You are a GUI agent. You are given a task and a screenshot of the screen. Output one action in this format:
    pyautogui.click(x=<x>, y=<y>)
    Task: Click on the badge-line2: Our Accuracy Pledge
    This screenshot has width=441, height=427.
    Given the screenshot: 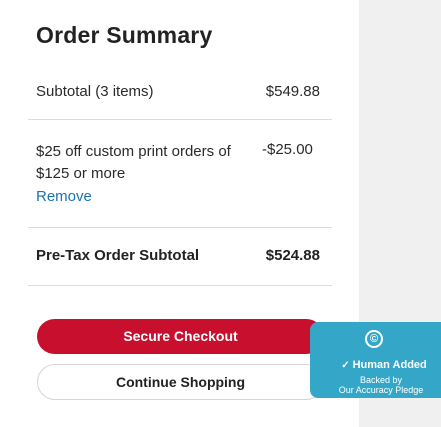 What is the action you would take?
    pyautogui.click(x=381, y=390)
    